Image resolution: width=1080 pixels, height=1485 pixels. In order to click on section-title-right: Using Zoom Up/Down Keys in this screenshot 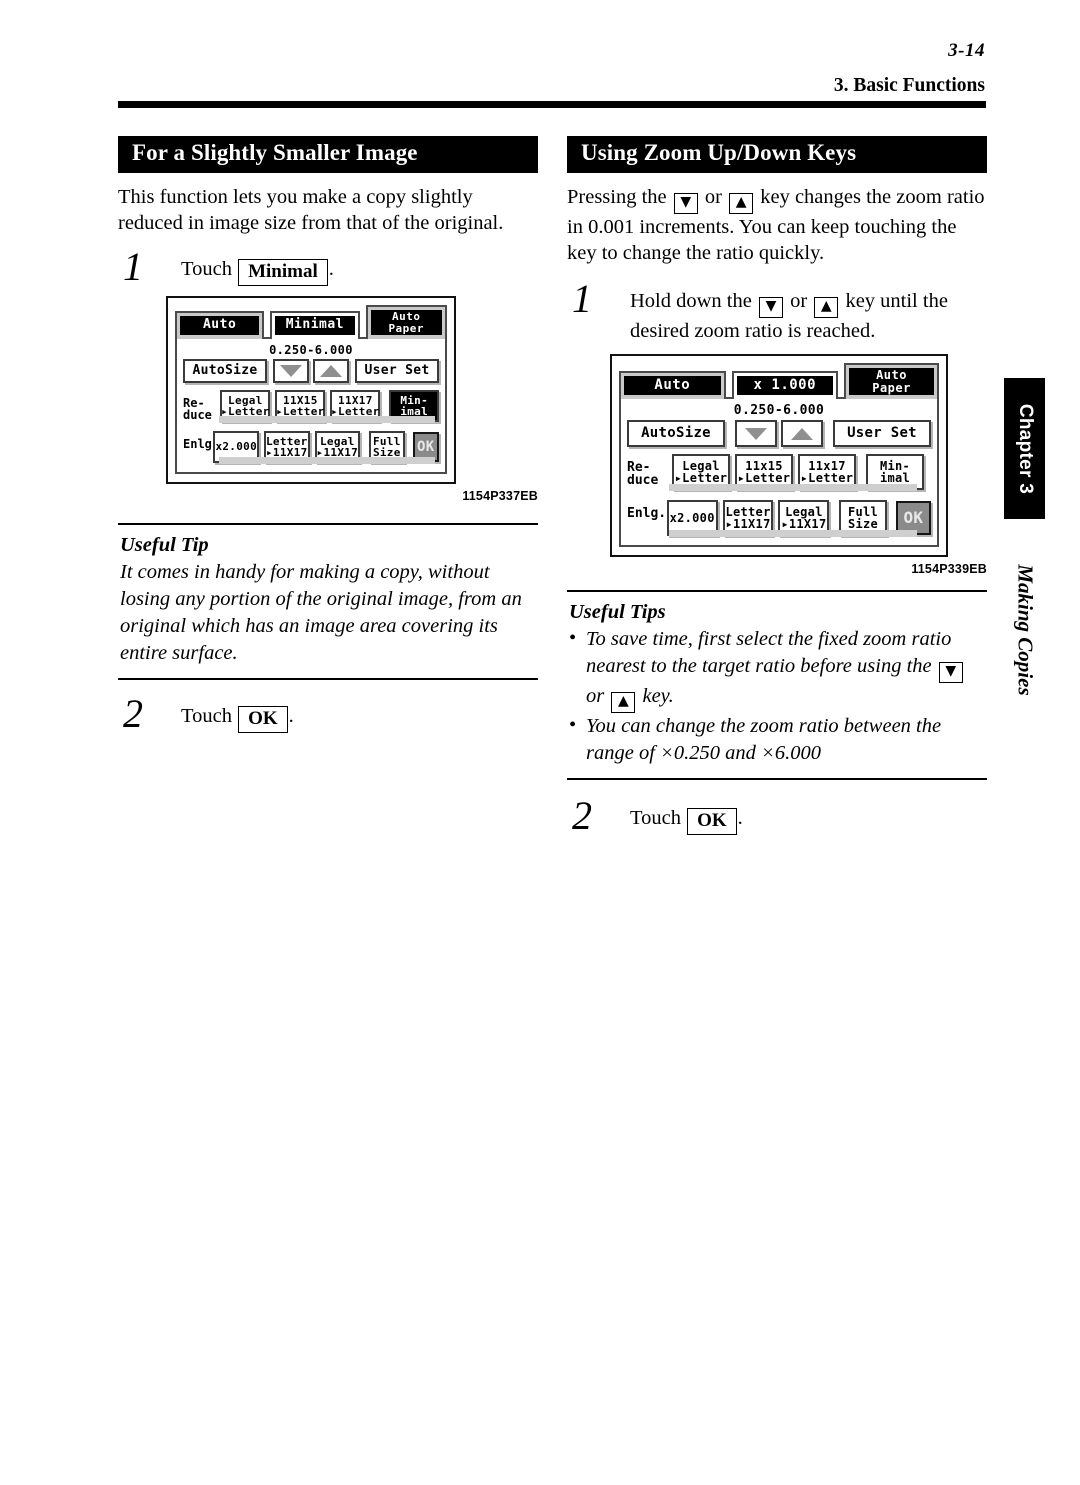, I will do `click(777, 154)`.